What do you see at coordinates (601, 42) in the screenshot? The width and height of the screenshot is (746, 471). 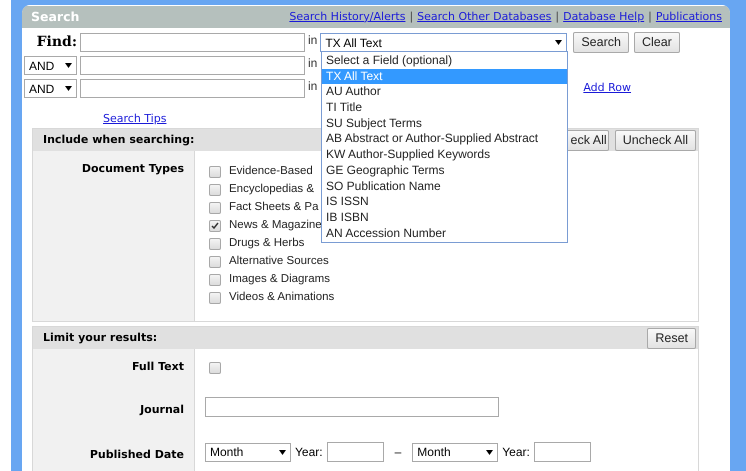 I see `search-button: Search` at bounding box center [601, 42].